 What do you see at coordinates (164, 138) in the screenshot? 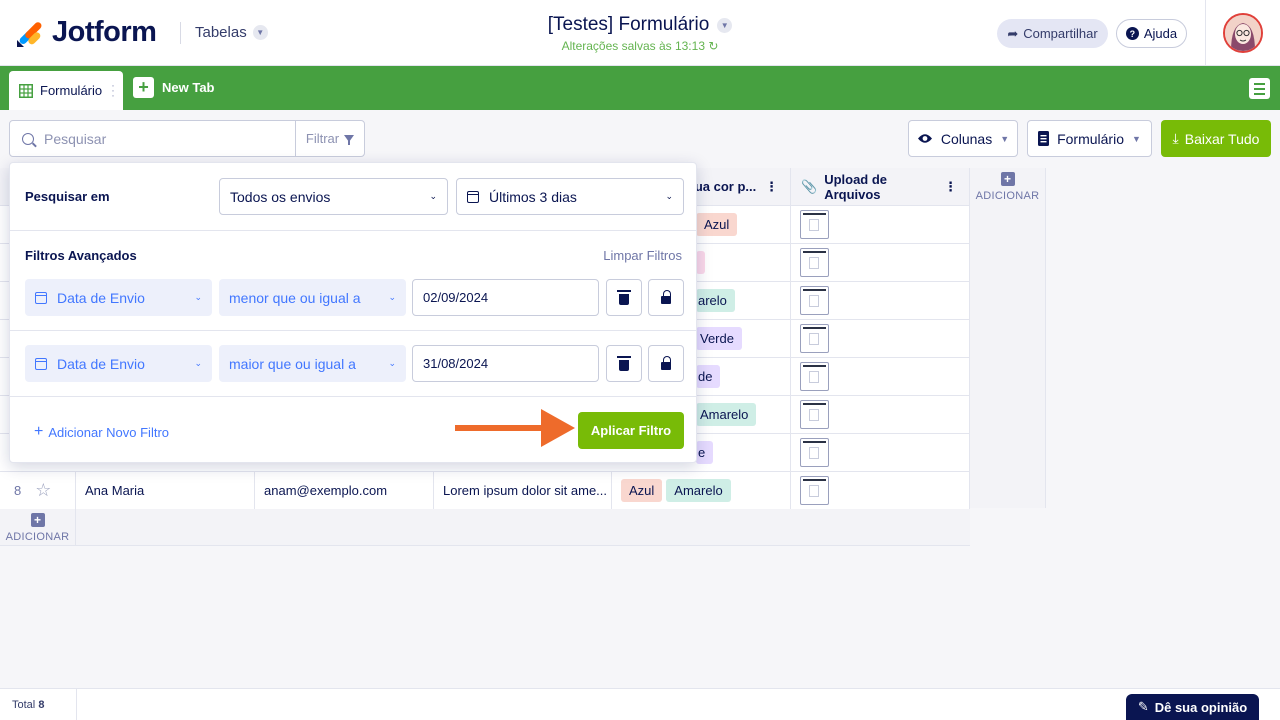
I see `search-input` at bounding box center [164, 138].